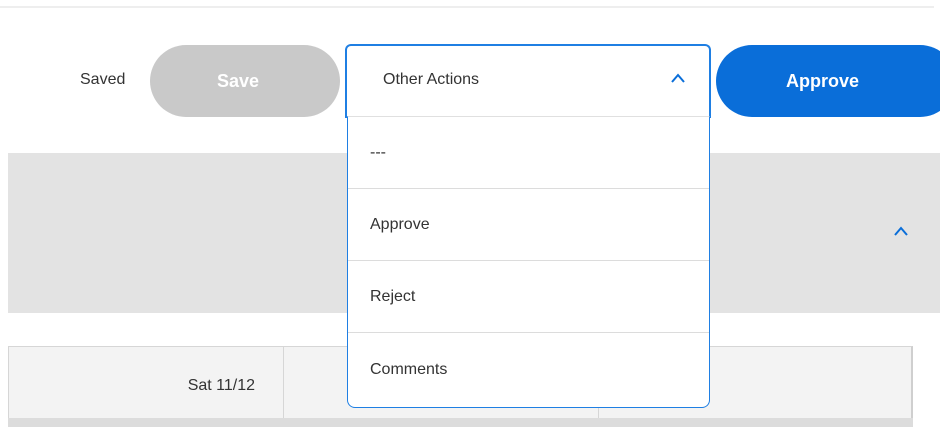  Describe the element at coordinates (528, 370) in the screenshot. I see `menu-item-comments: Comments` at that location.